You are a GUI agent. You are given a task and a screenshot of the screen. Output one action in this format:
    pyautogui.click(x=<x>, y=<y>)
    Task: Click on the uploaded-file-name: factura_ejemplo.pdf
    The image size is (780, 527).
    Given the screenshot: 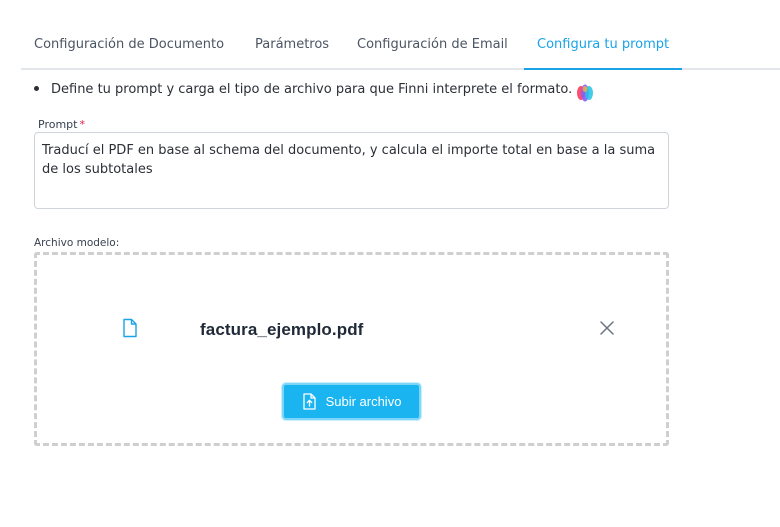 What is the action you would take?
    pyautogui.click(x=282, y=329)
    